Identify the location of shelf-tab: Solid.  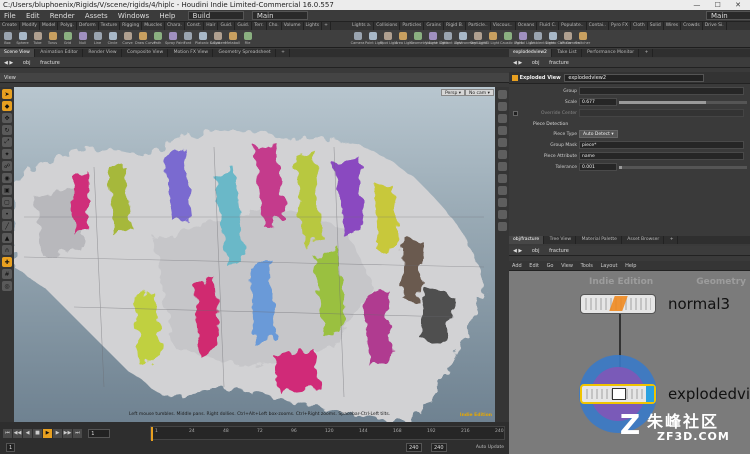
(656, 26).